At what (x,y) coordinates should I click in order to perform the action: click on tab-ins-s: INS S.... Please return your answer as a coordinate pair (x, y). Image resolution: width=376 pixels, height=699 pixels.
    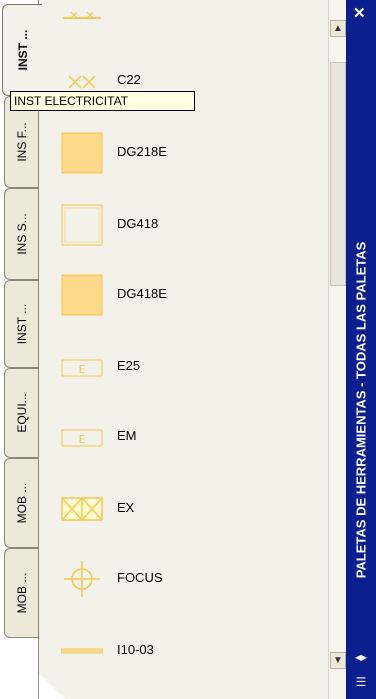
    Looking at the image, I should click on (21, 234).